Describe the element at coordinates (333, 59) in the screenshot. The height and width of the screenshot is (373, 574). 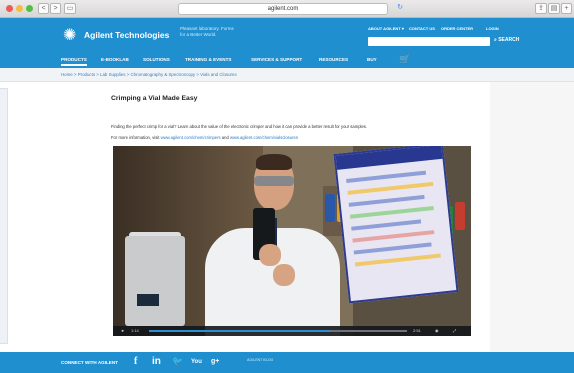
I see `nav-resources: RESOURCES` at that location.